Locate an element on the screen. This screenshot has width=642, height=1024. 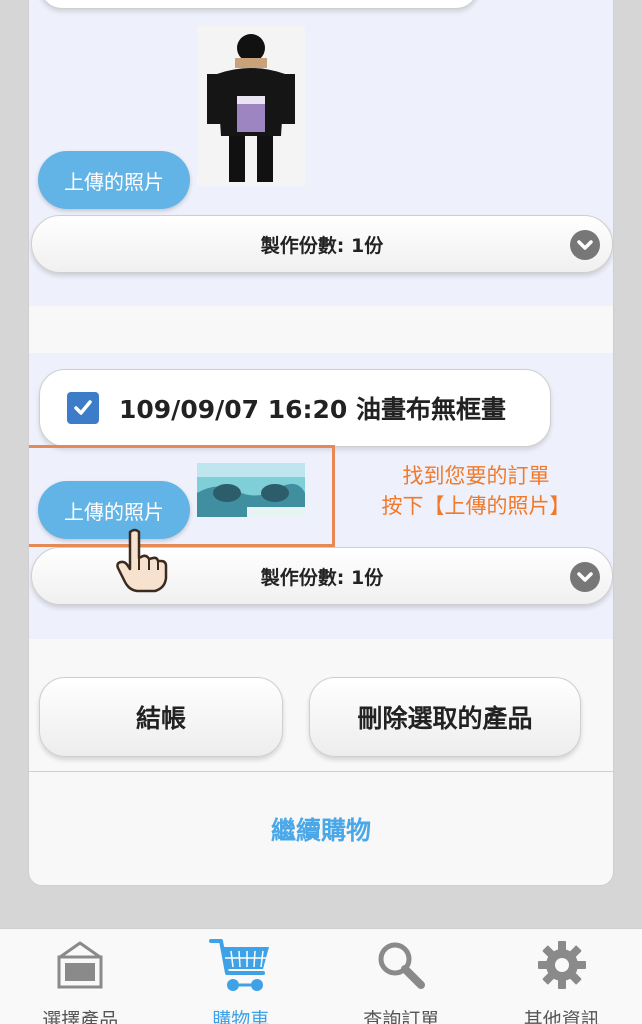
magnifier-icon is located at coordinates (402, 965).